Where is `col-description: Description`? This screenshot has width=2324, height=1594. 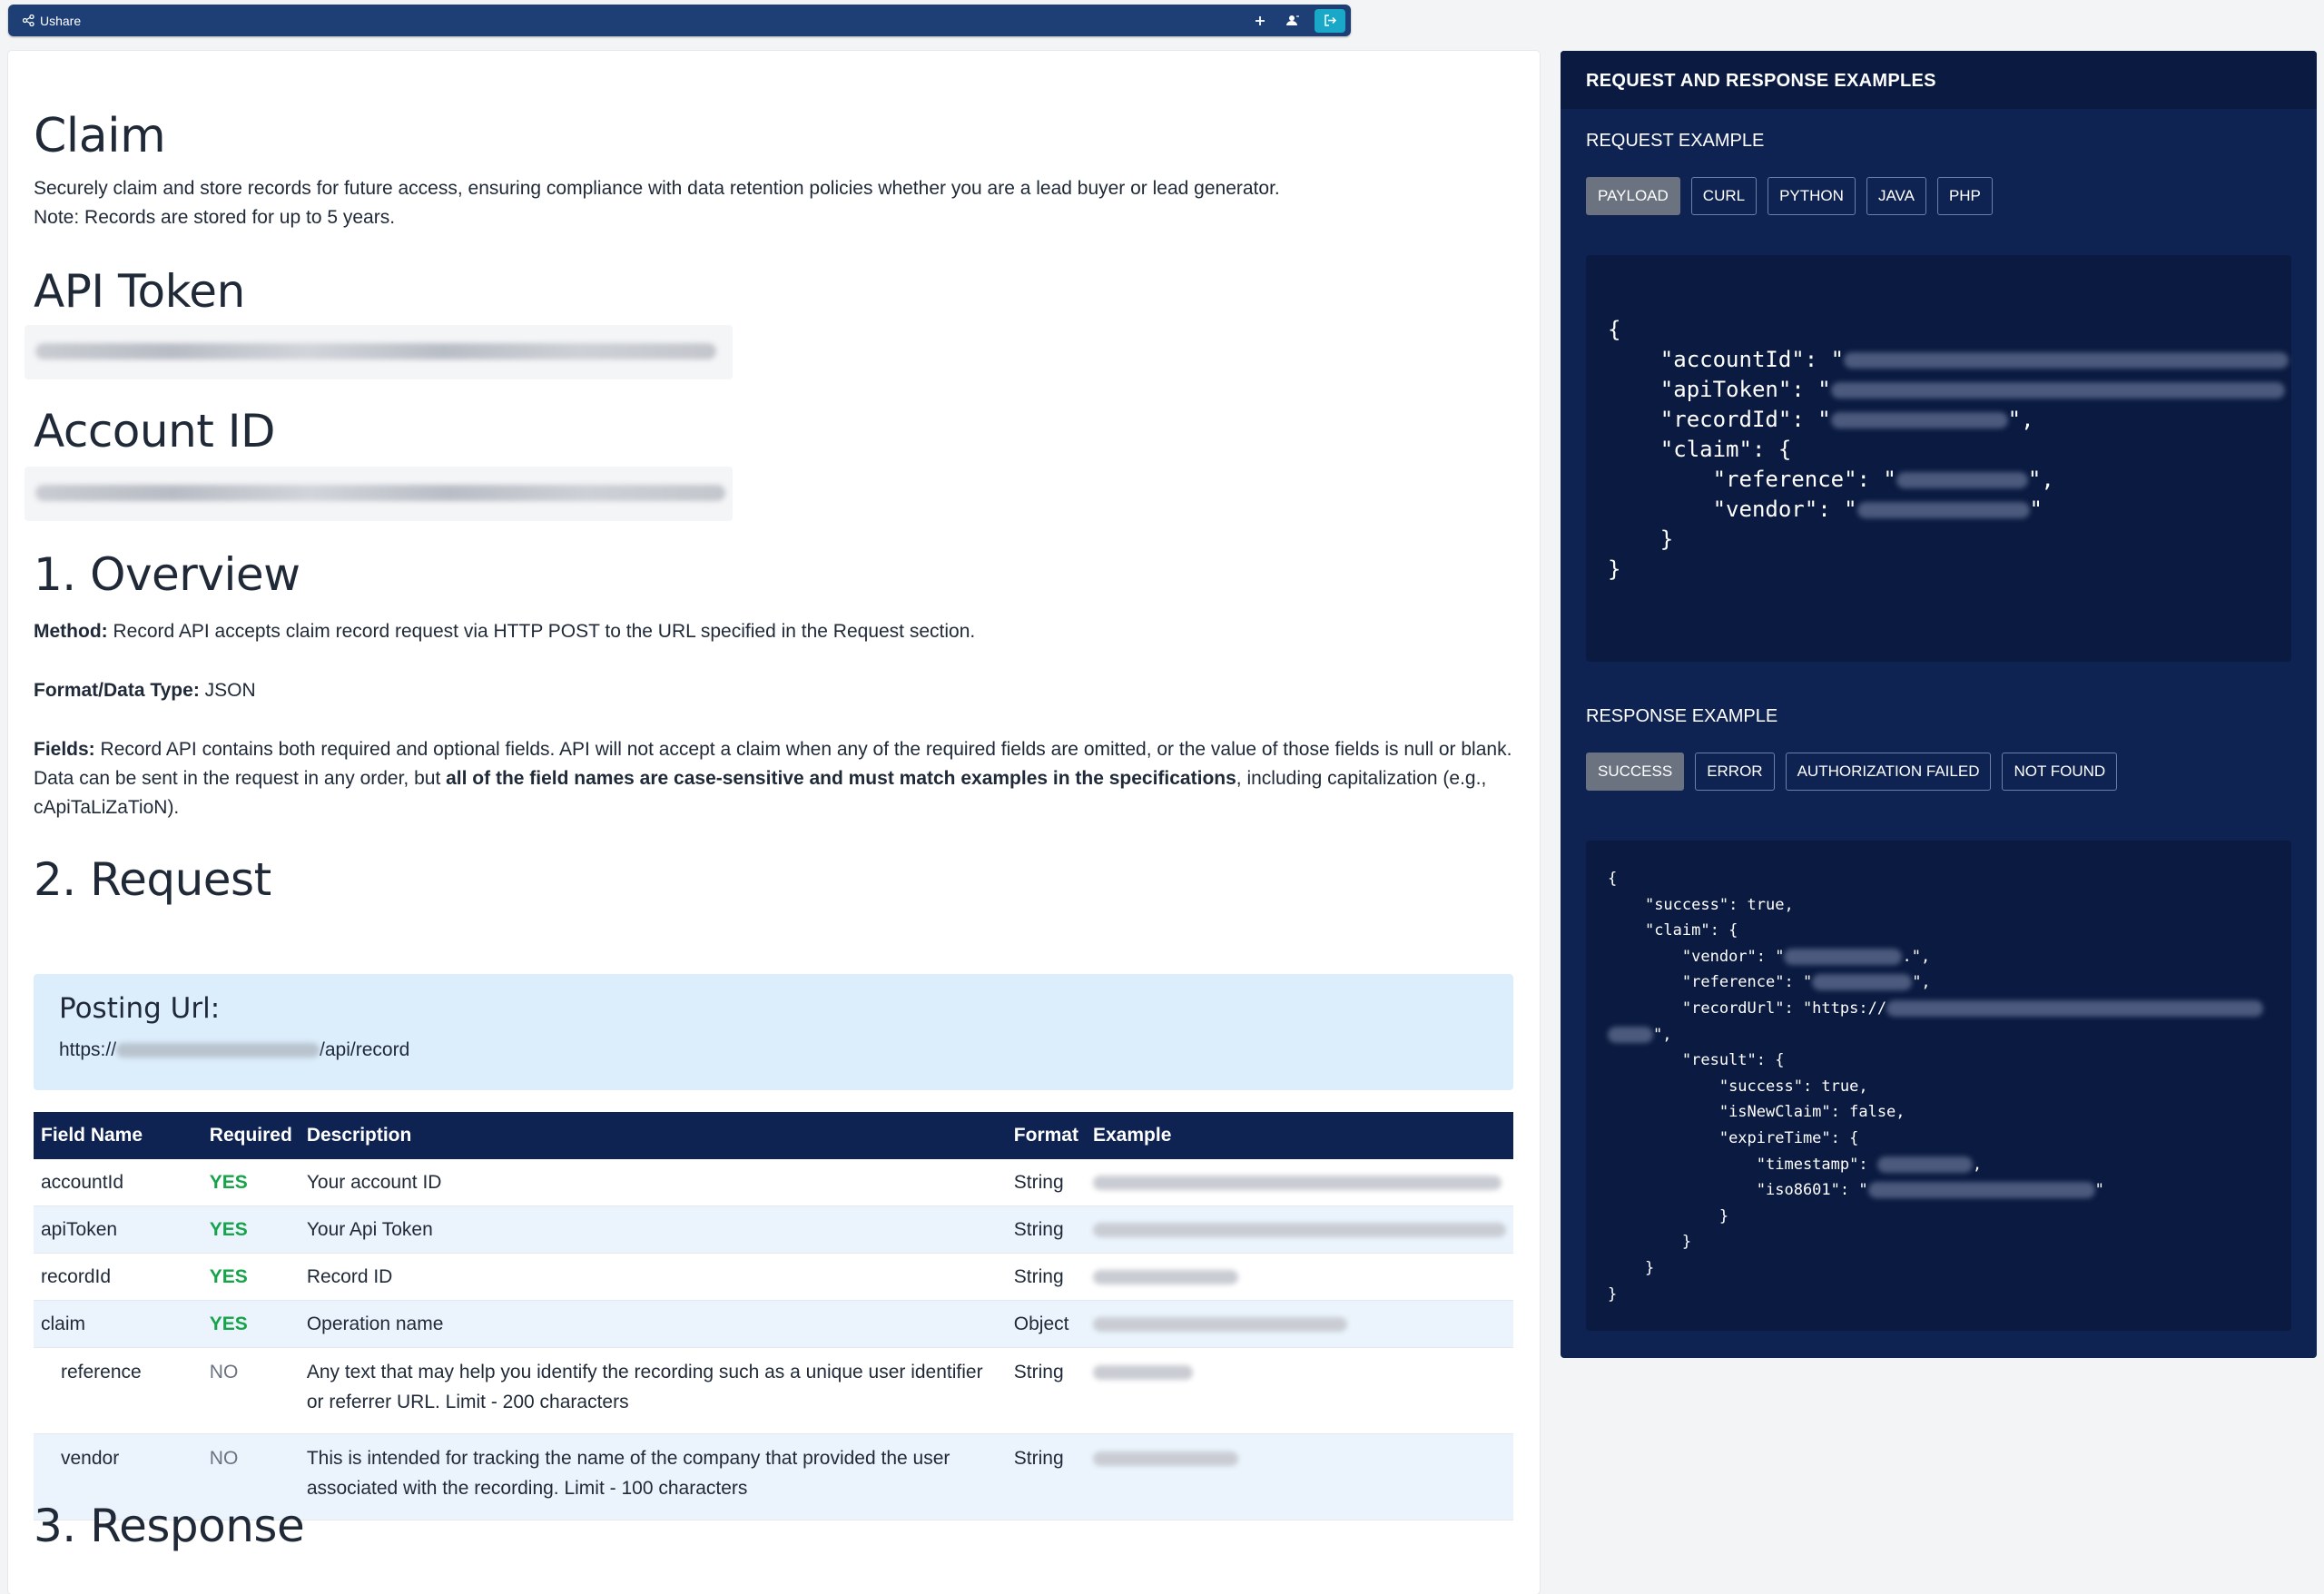 col-description: Description is located at coordinates (359, 1136).